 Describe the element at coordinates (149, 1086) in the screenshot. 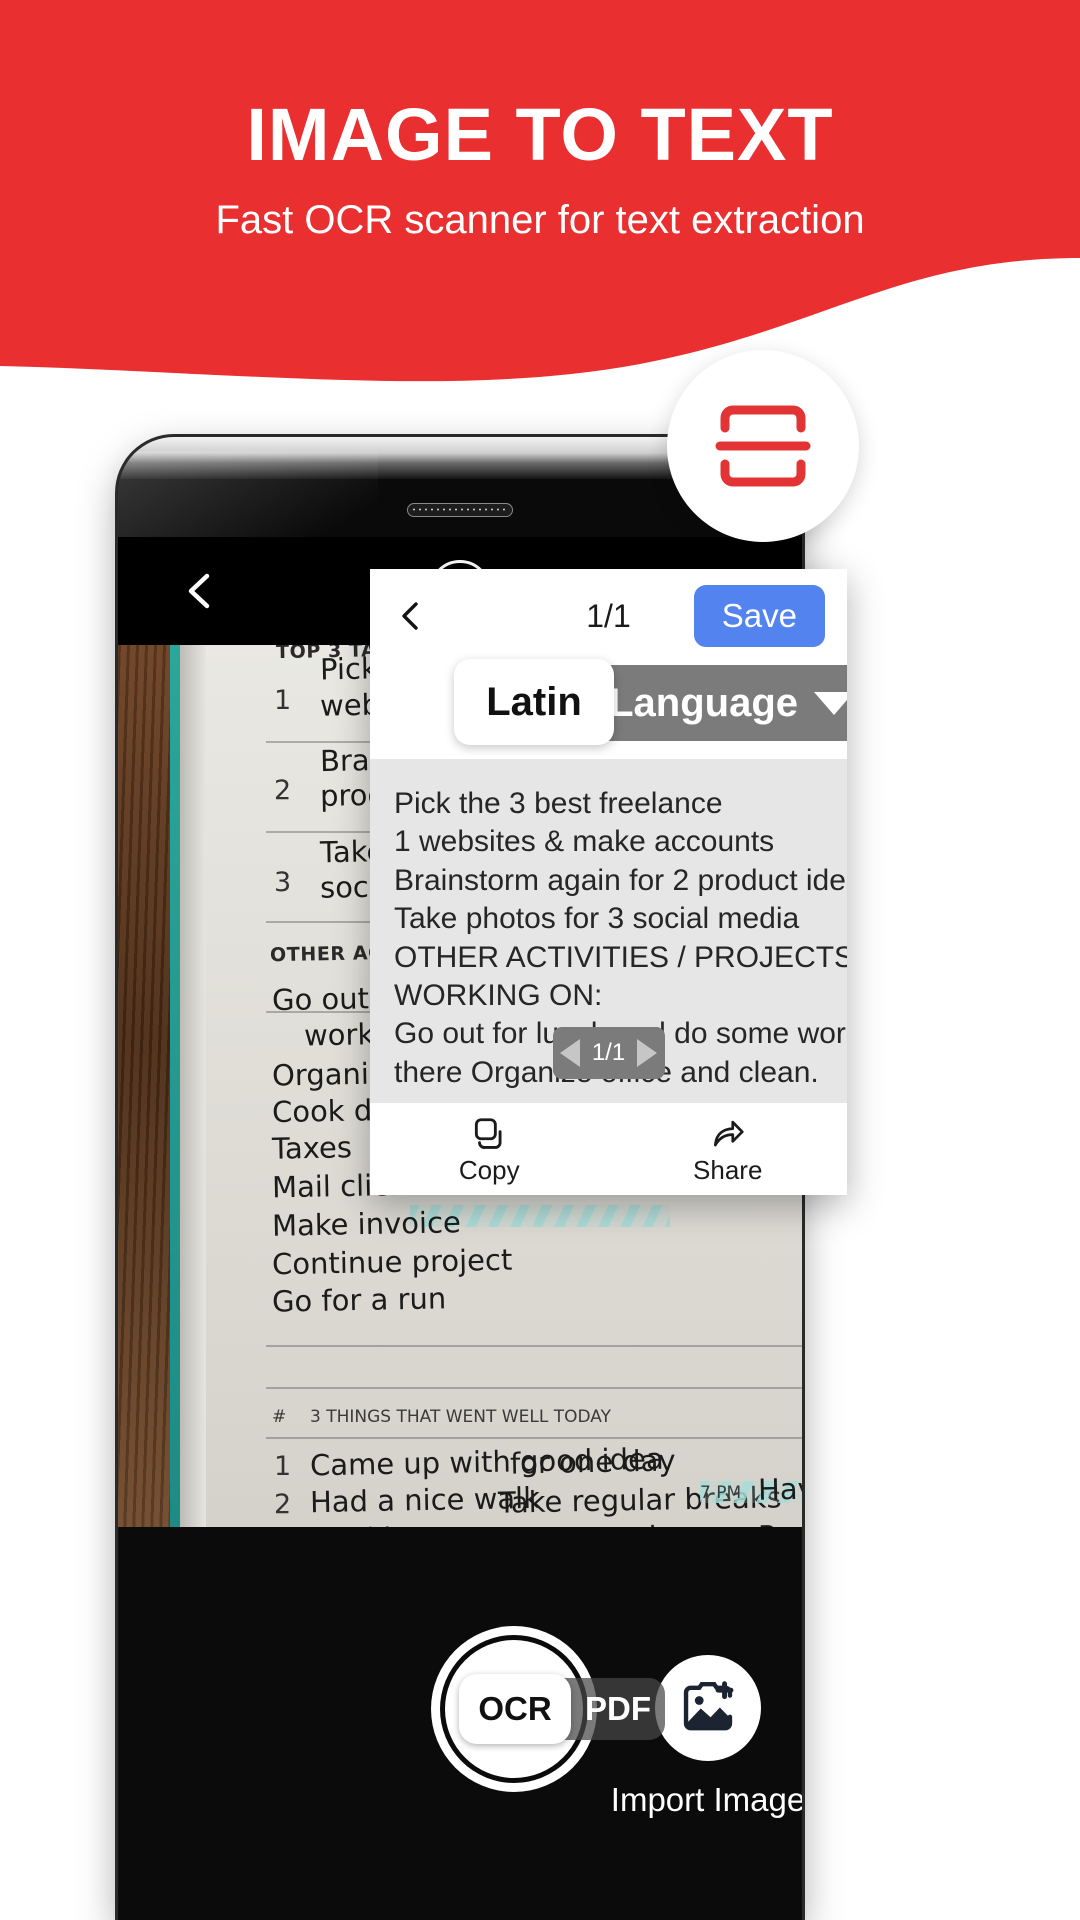

I see `desk-background` at that location.